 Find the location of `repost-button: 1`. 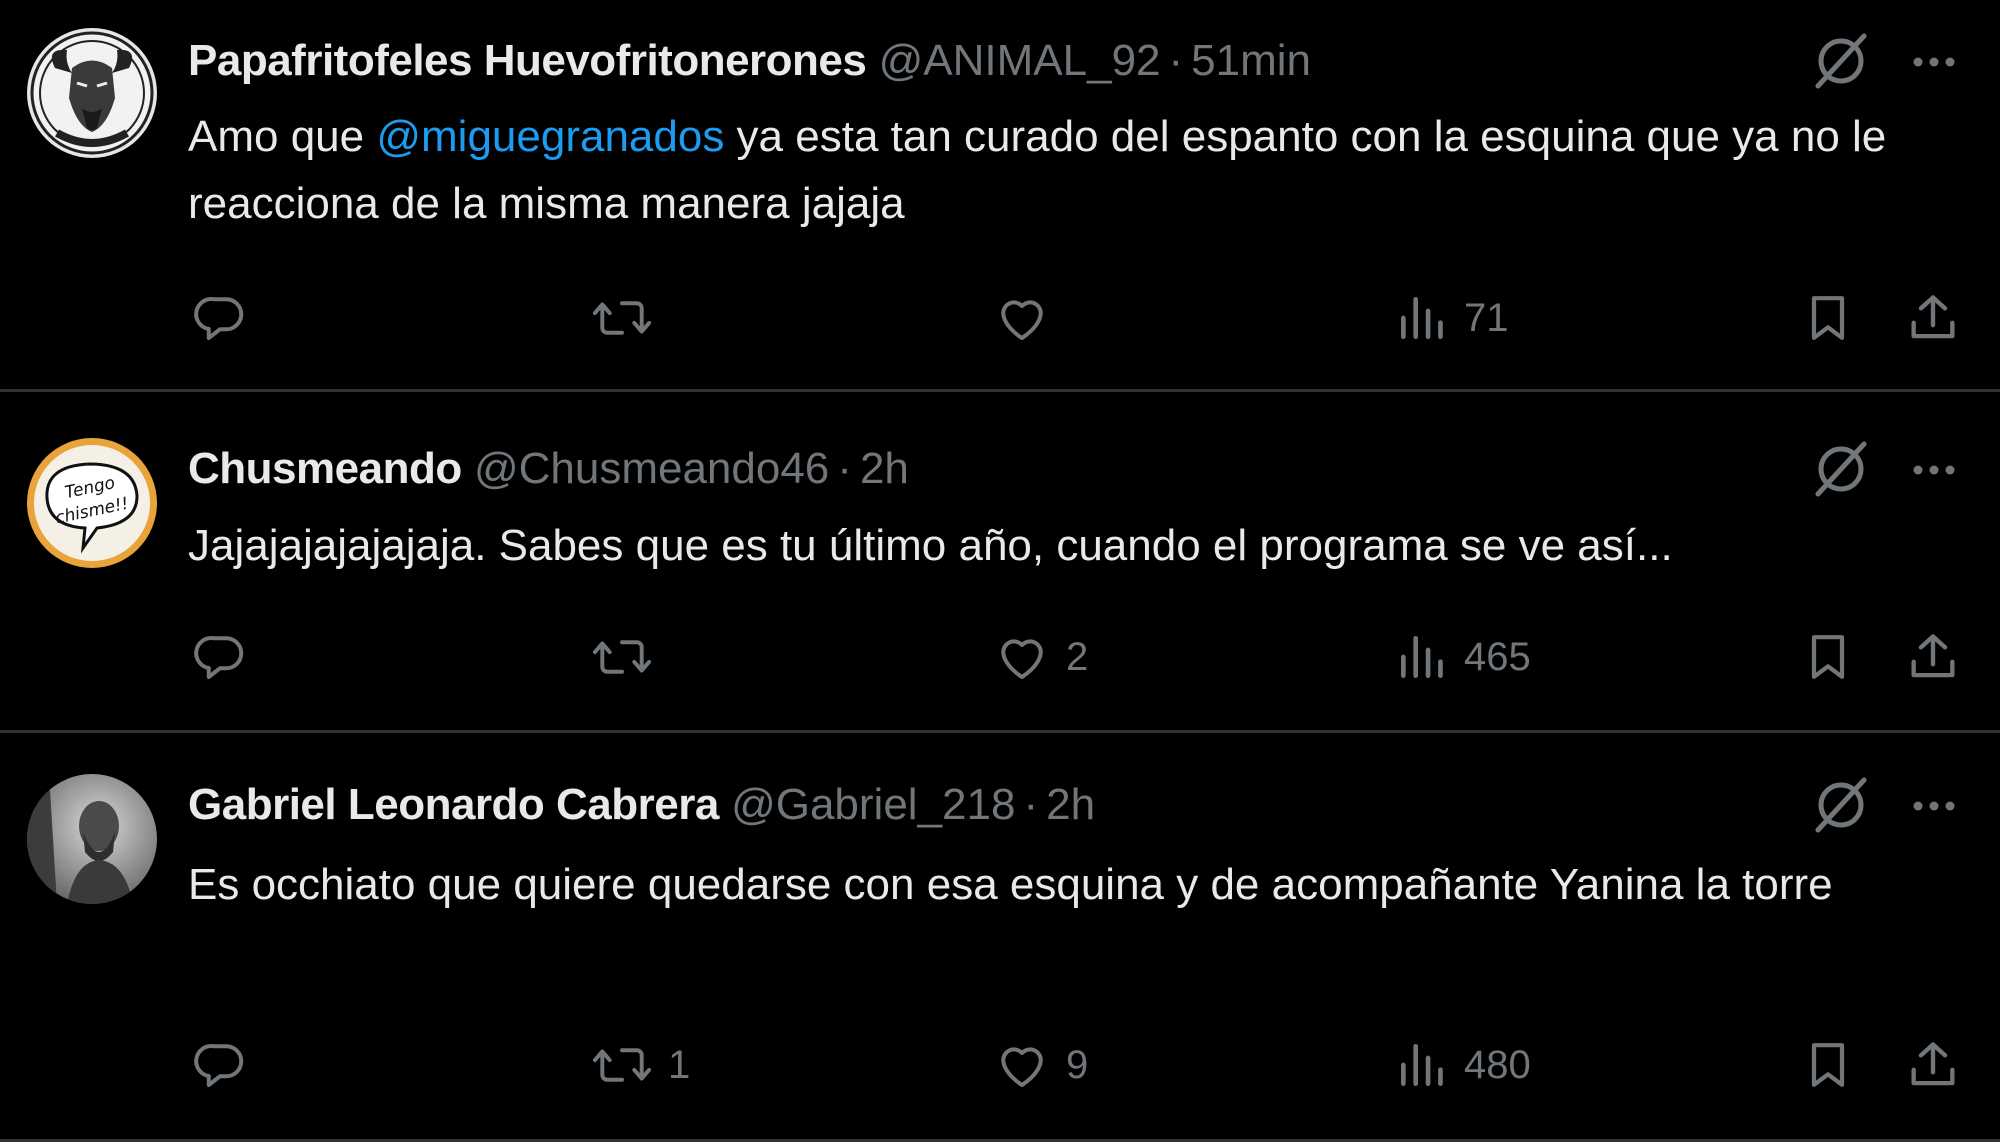

repost-button: 1 is located at coordinates (640, 1065).